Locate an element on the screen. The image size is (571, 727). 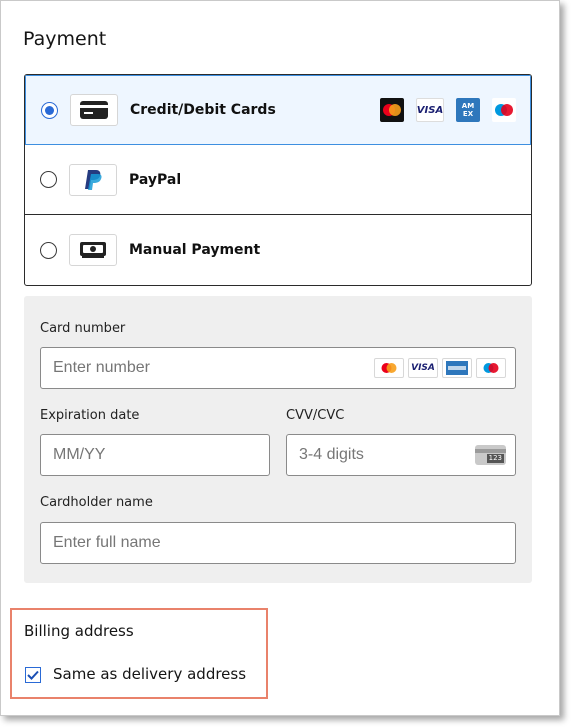
billing-address-title: Billing address is located at coordinates (79, 631).